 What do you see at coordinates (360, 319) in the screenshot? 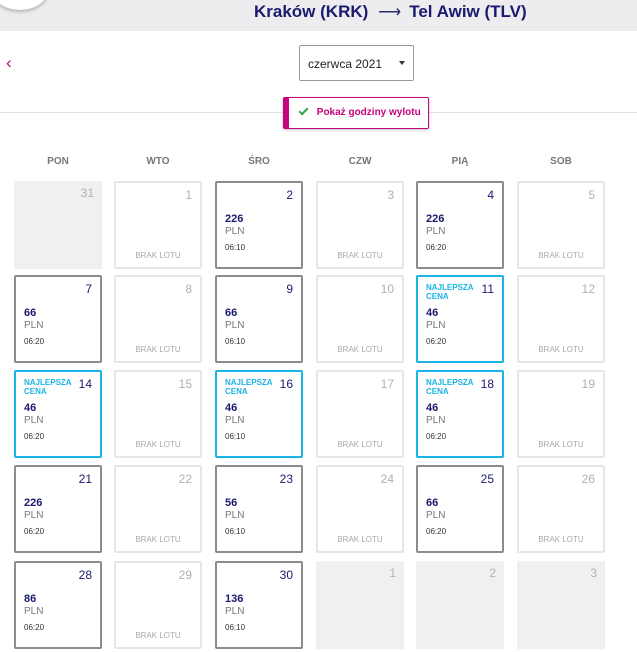
I see `day-cell: 10 BRAK LOTU` at bounding box center [360, 319].